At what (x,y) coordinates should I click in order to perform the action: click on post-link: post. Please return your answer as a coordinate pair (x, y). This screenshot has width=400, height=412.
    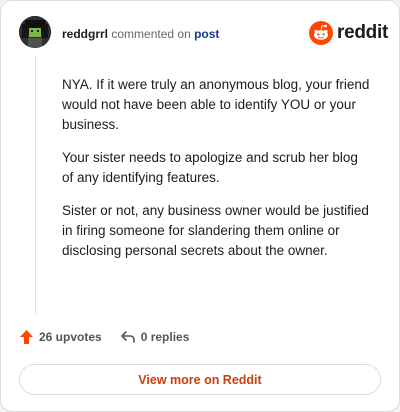
    Looking at the image, I should click on (206, 34).